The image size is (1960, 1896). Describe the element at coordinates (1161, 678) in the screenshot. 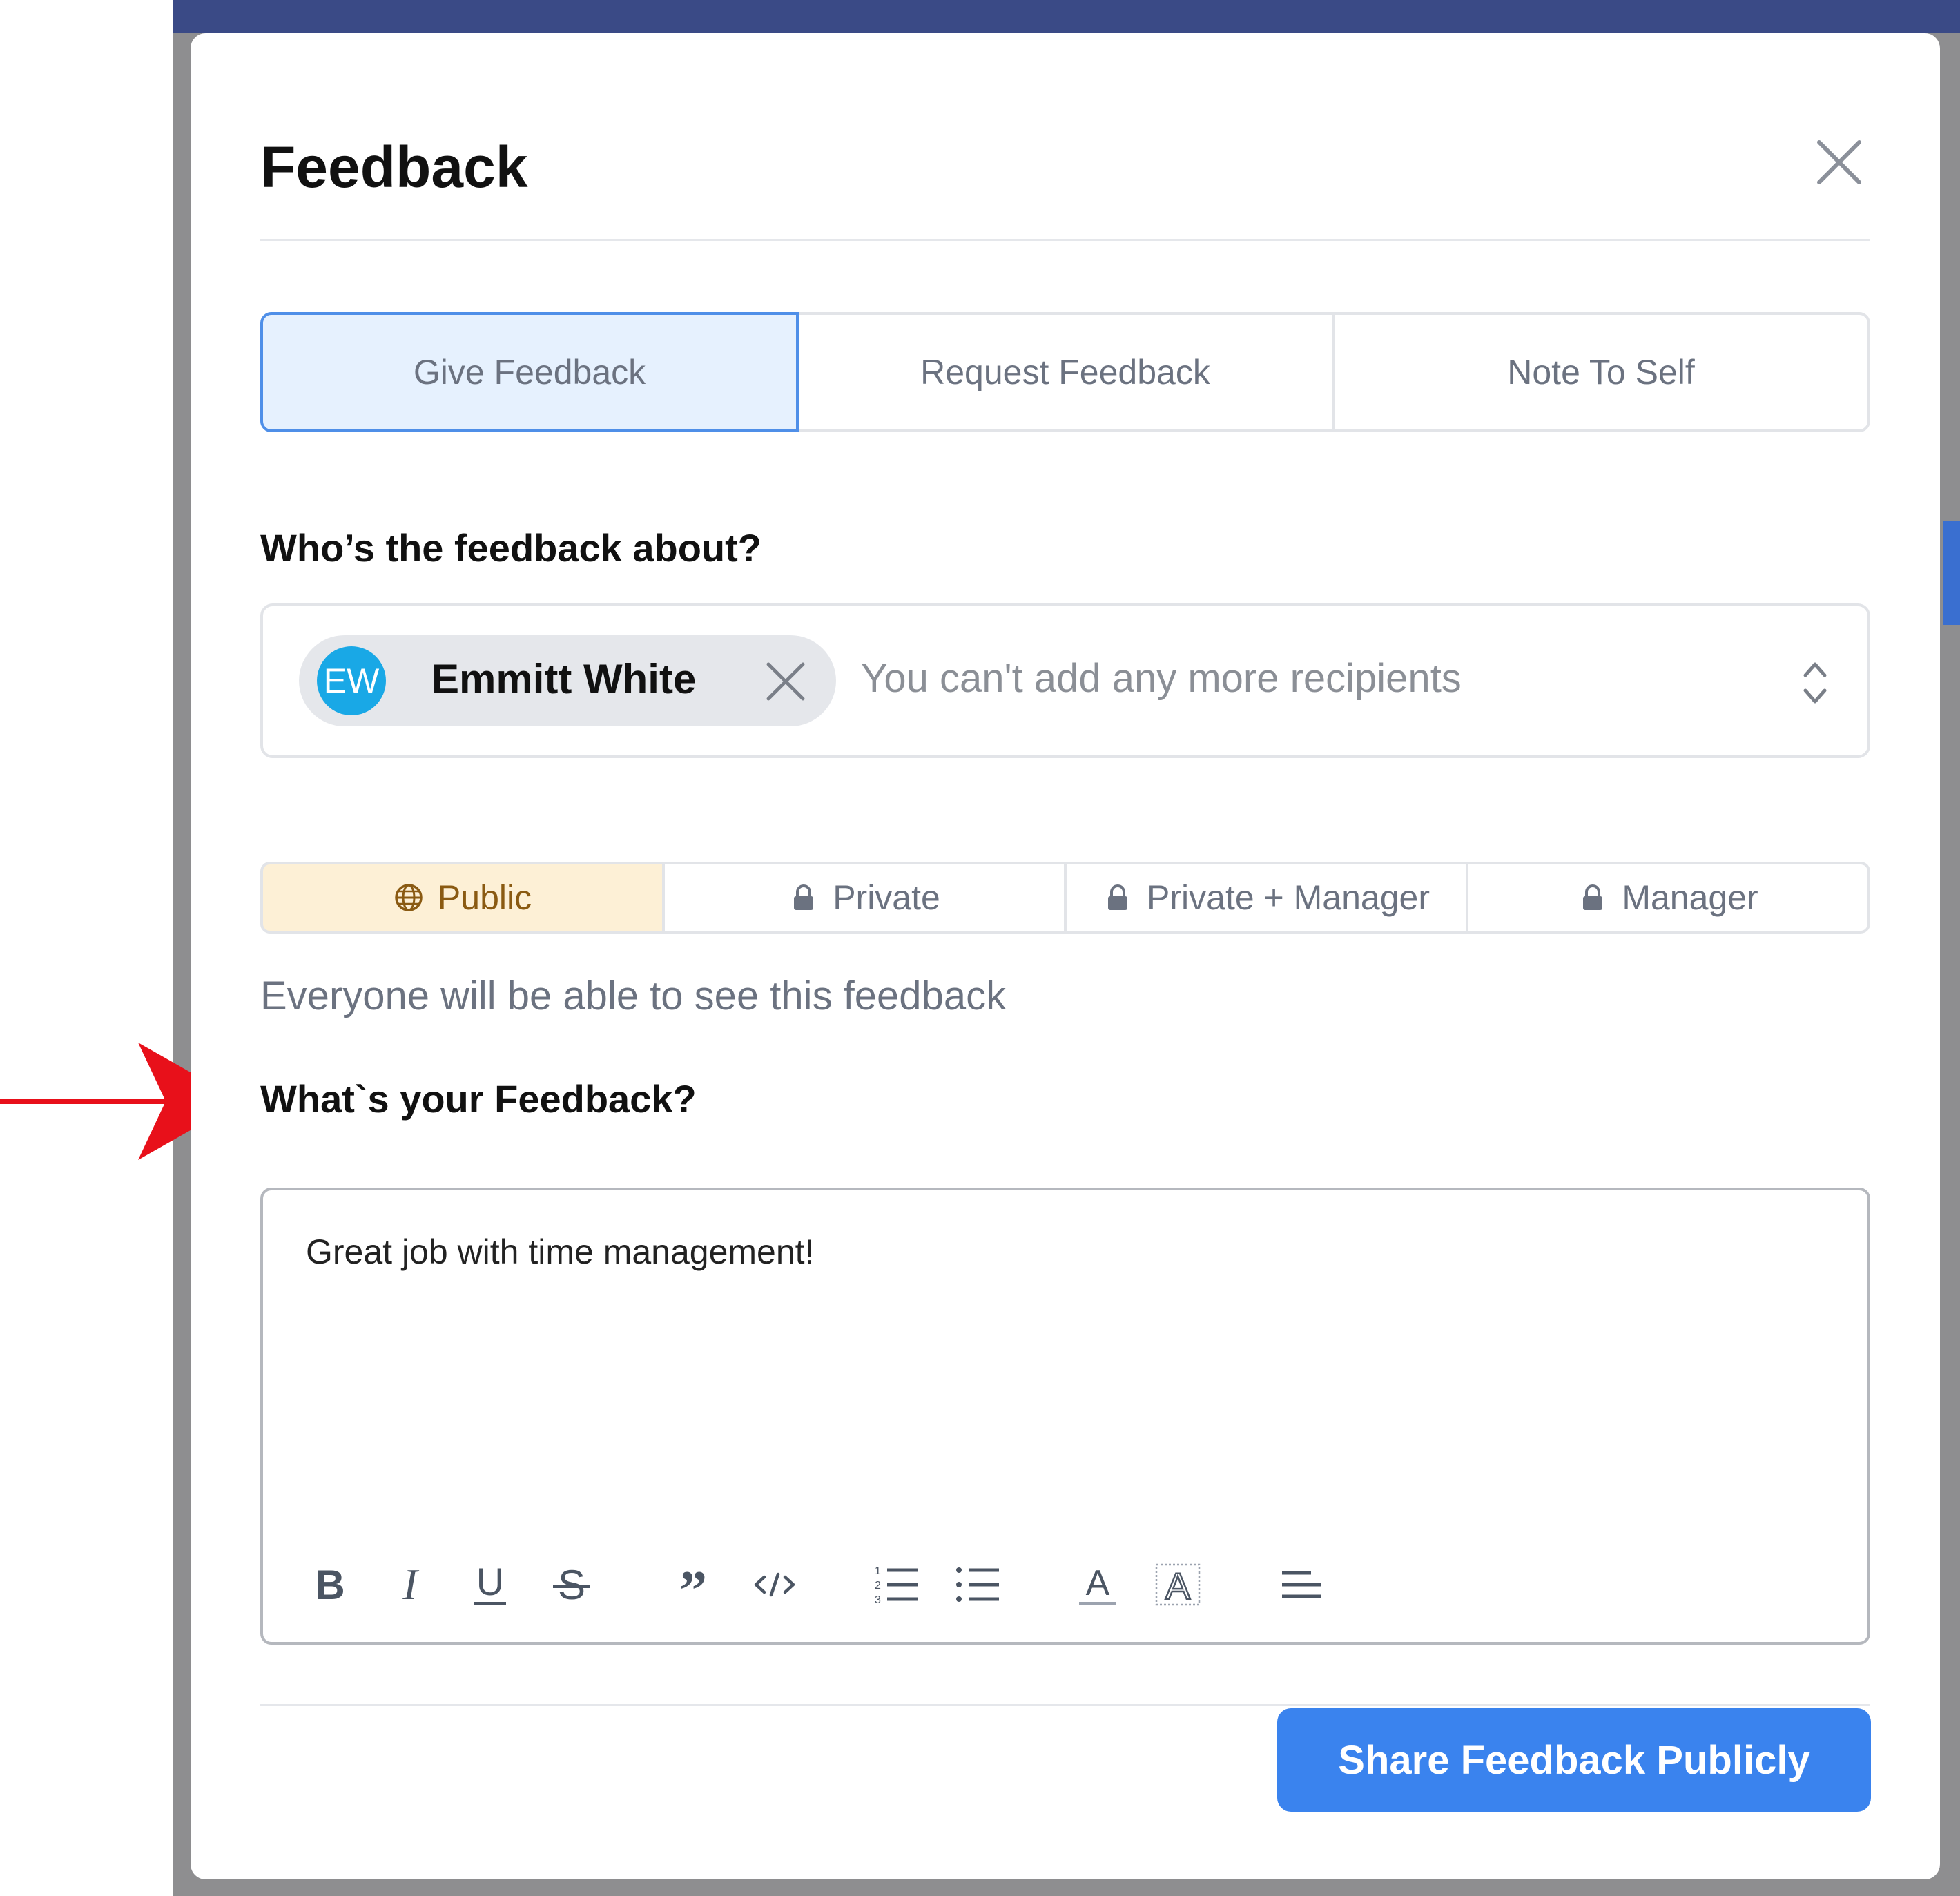

I see `recipient-placeholder: You can't add any more recipients` at that location.